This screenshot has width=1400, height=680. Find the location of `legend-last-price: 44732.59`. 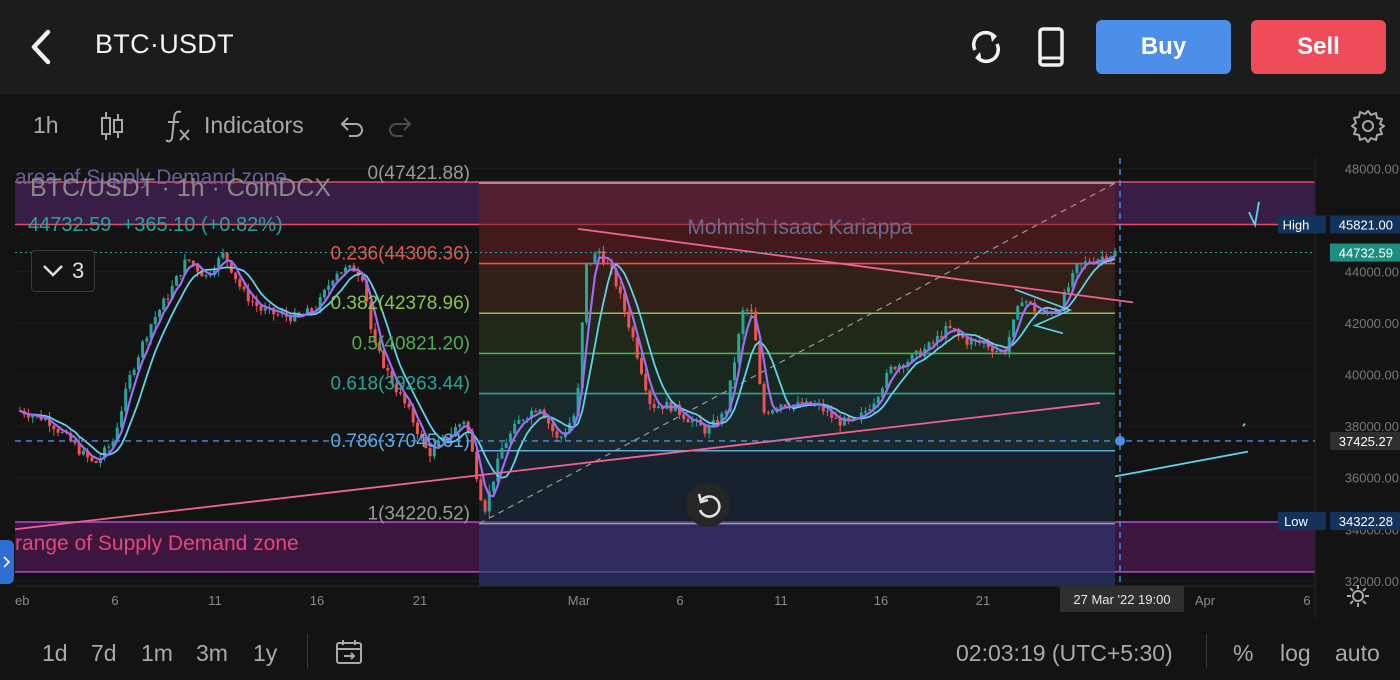

legend-last-price: 44732.59 is located at coordinates (70, 225).